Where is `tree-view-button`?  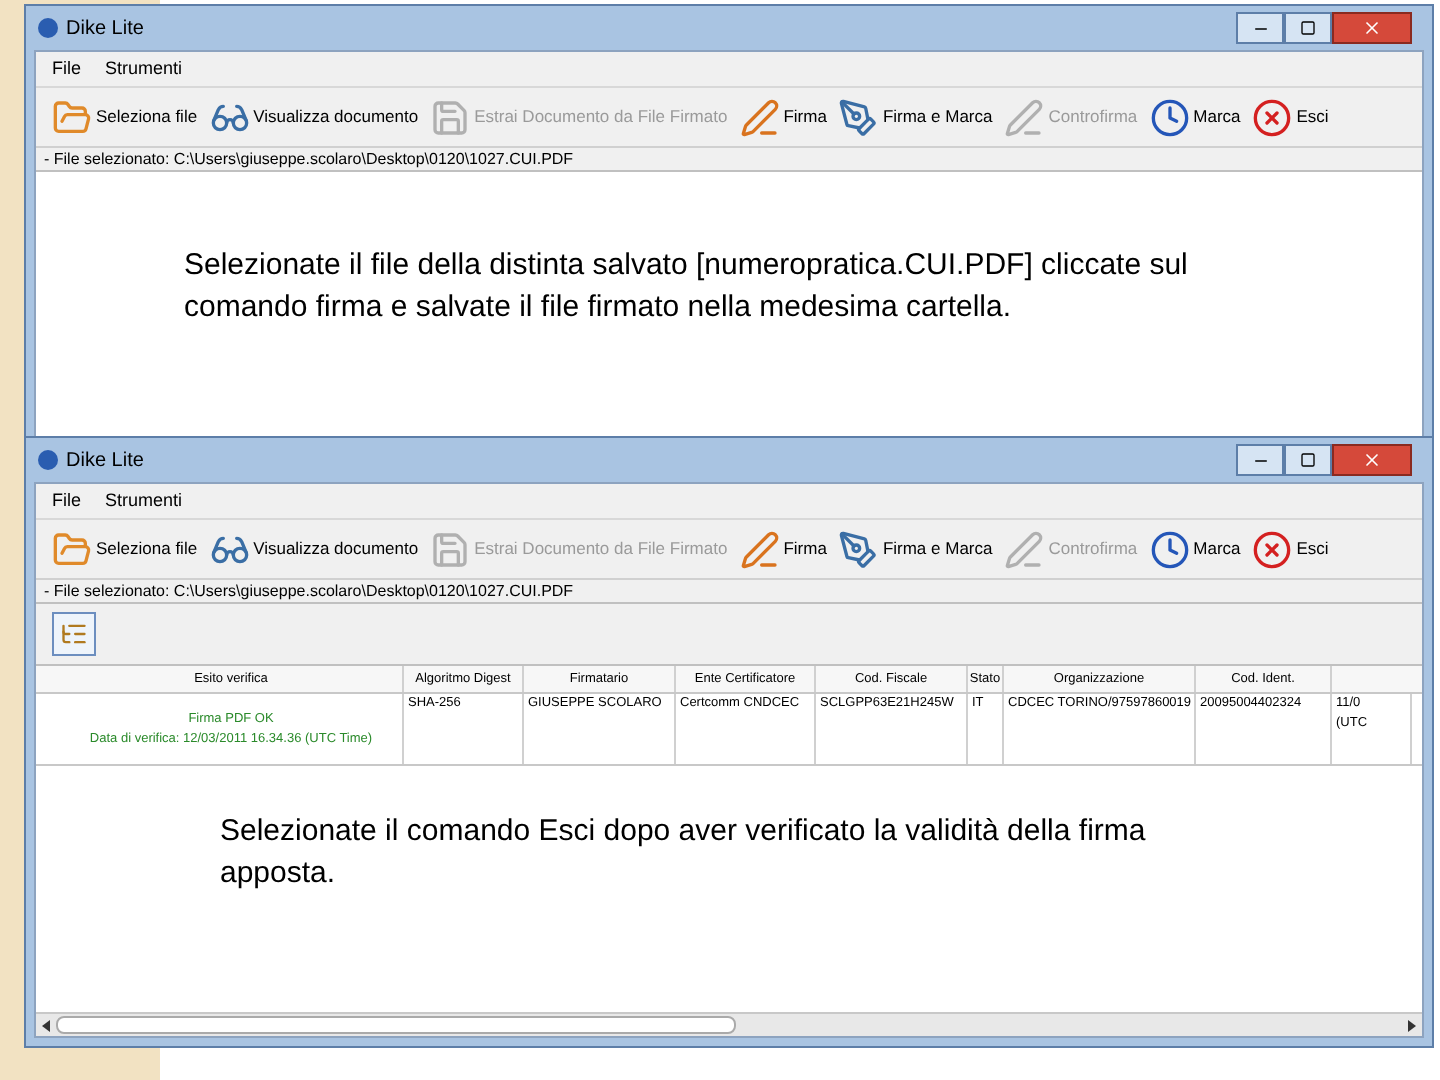 tree-view-button is located at coordinates (74, 634).